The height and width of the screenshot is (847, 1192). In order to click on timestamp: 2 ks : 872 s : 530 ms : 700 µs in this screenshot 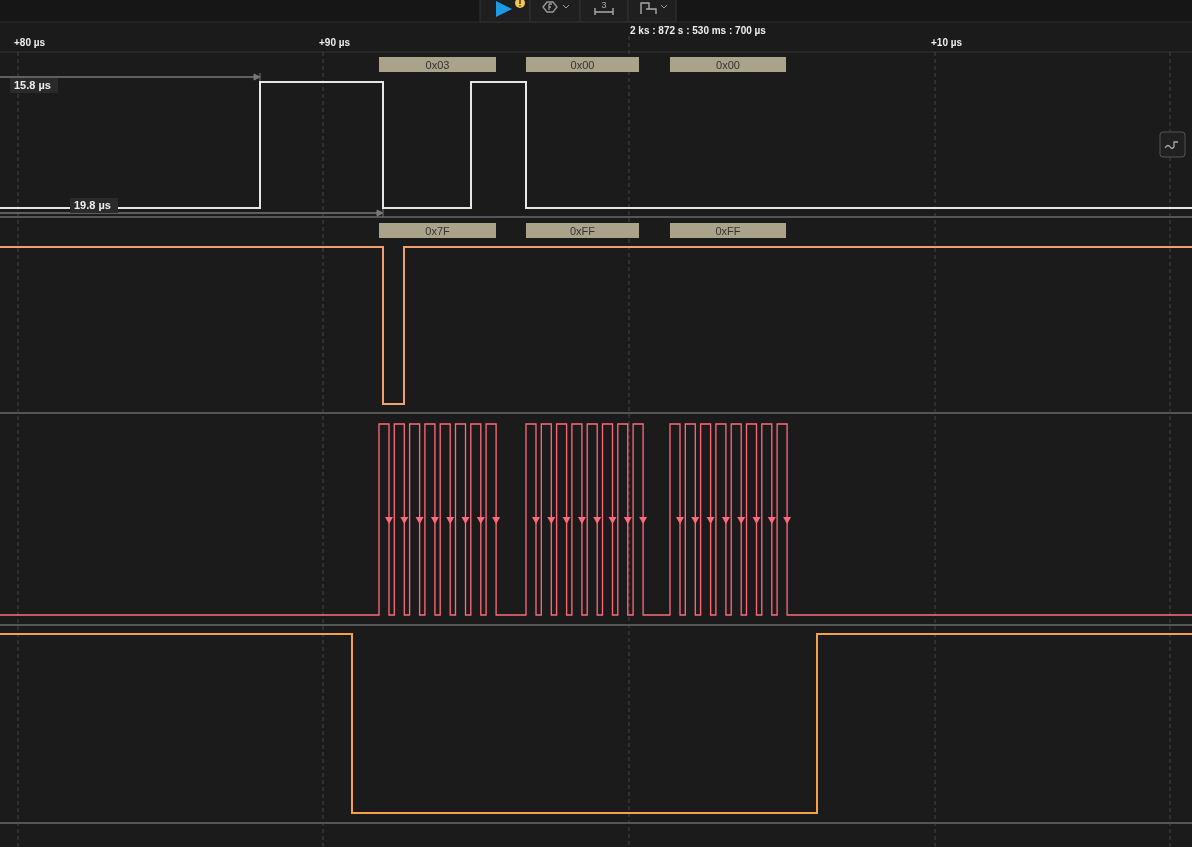, I will do `click(698, 30)`.